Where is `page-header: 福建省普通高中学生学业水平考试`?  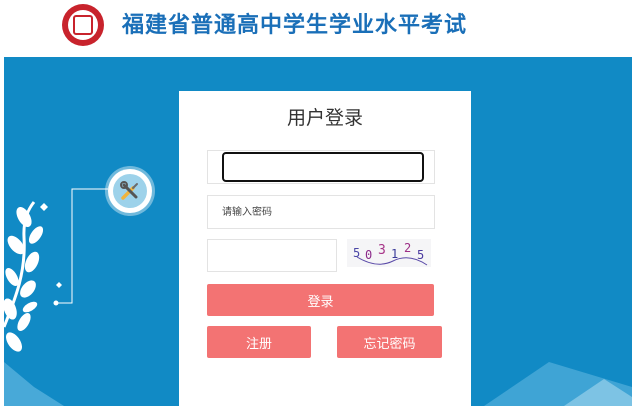
page-header: 福建省普通高中学生学业水平考试 is located at coordinates (317, 28).